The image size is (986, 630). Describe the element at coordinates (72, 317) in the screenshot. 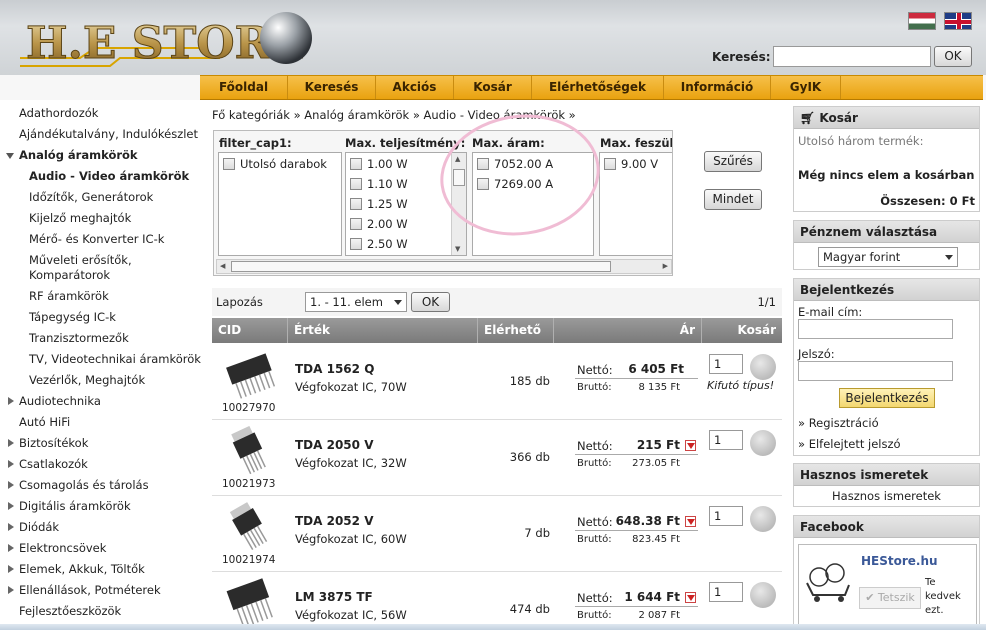

I see `sidebar-subitem: Tápegység IC-k` at that location.